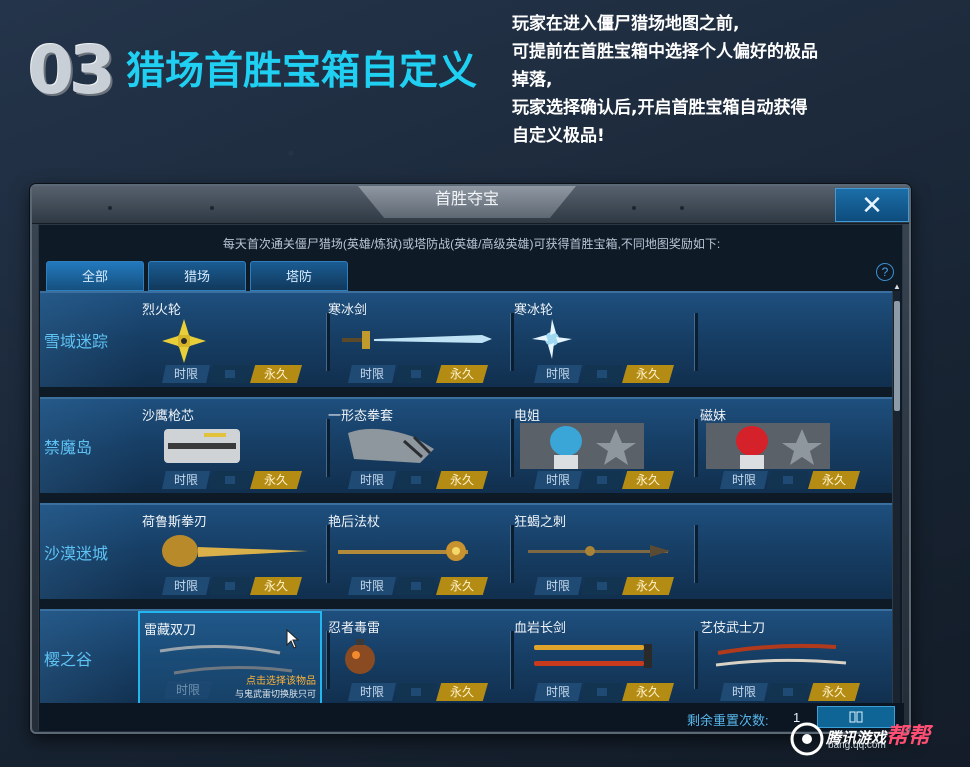 This screenshot has height=767, width=970. Describe the element at coordinates (602, 340) in the screenshot. I see `reward-item: 寒冰轮 时限 永久` at that location.